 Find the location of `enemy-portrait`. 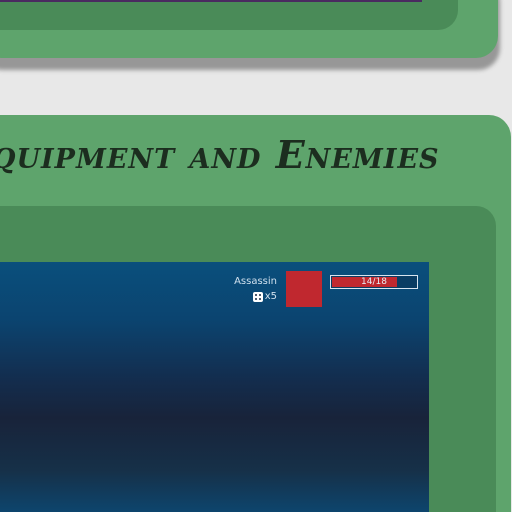

enemy-portrait is located at coordinates (304, 289).